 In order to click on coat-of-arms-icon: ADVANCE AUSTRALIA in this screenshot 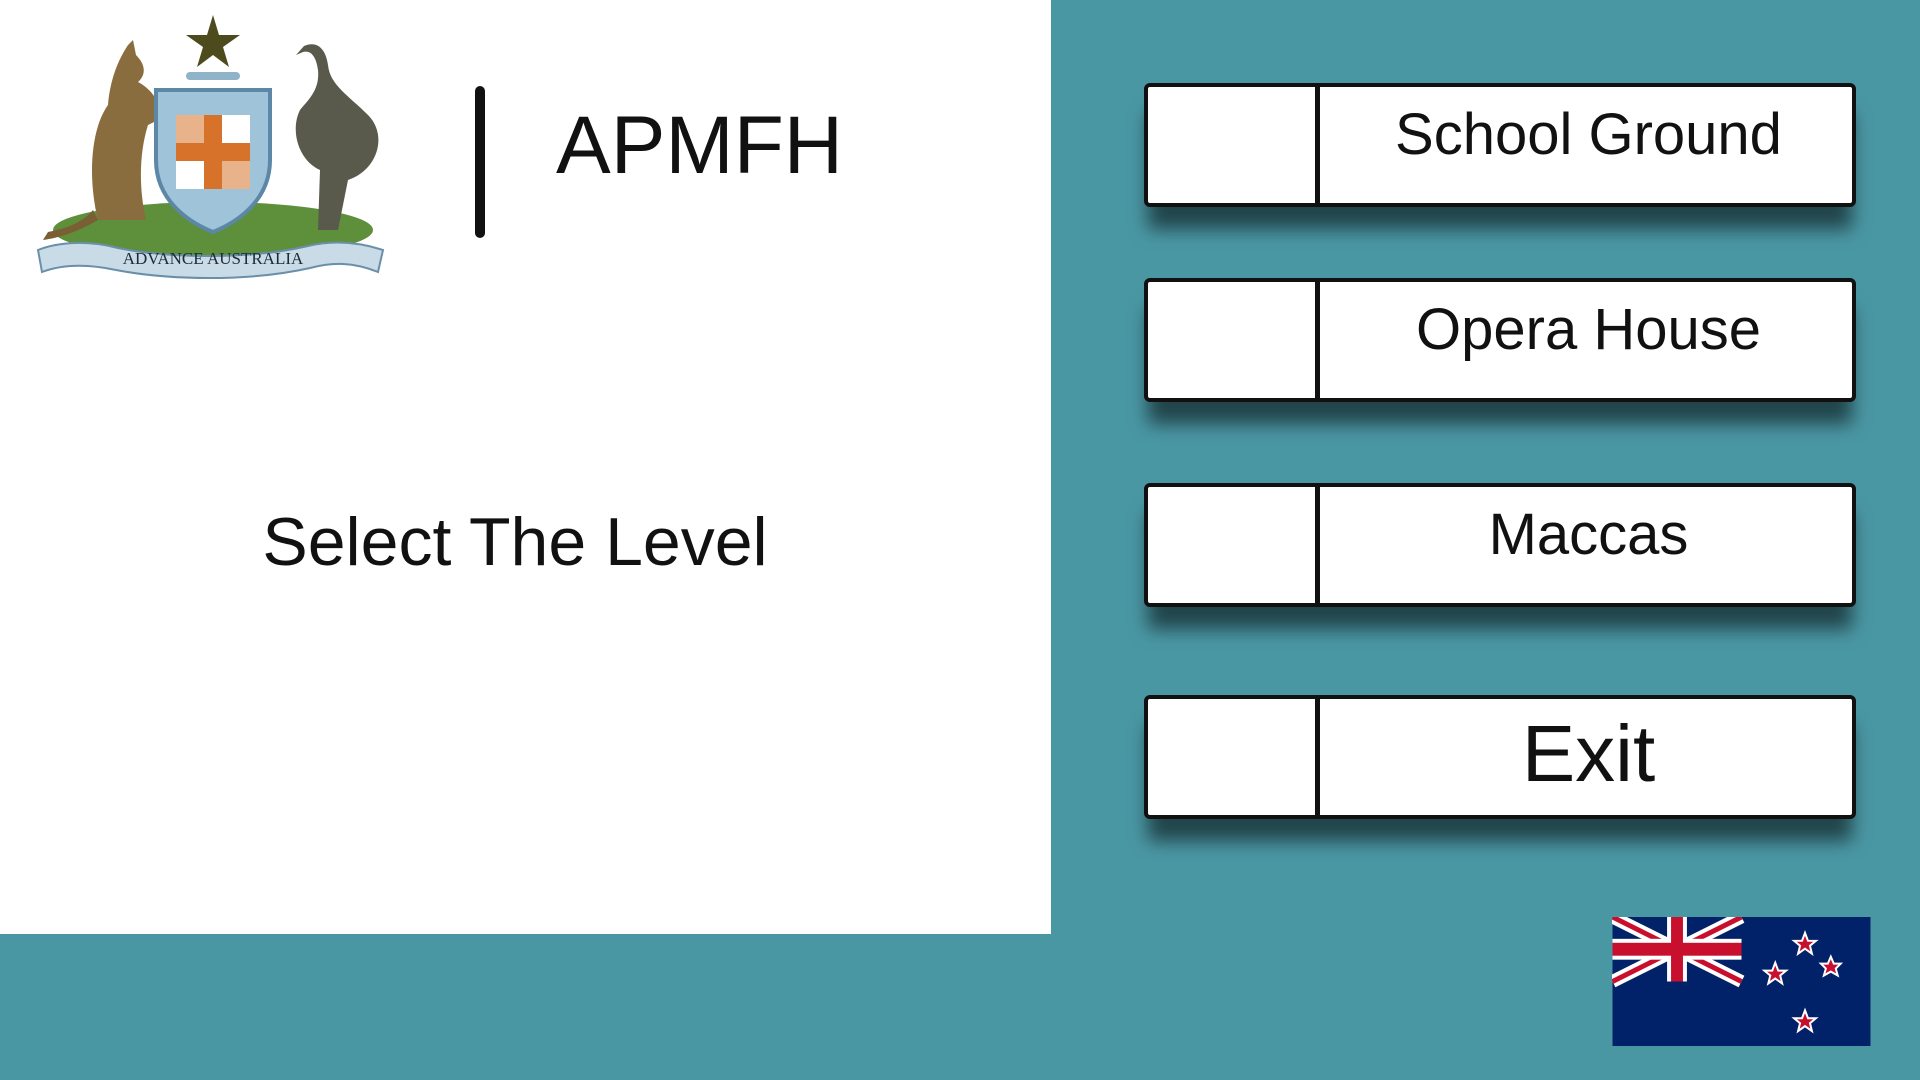, I will do `click(210, 147)`.